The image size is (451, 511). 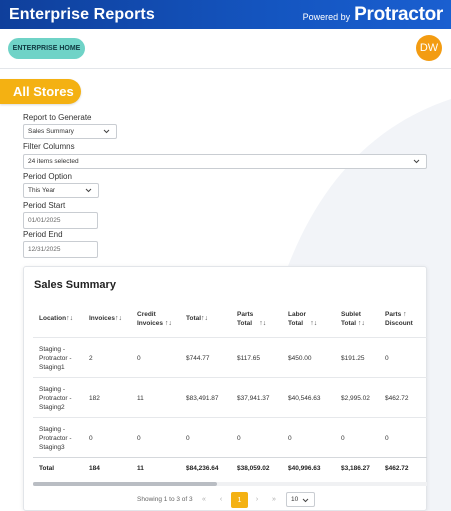 I want to click on app-header: Enterprise Reports Powered by Protractor, so click(x=225, y=14).